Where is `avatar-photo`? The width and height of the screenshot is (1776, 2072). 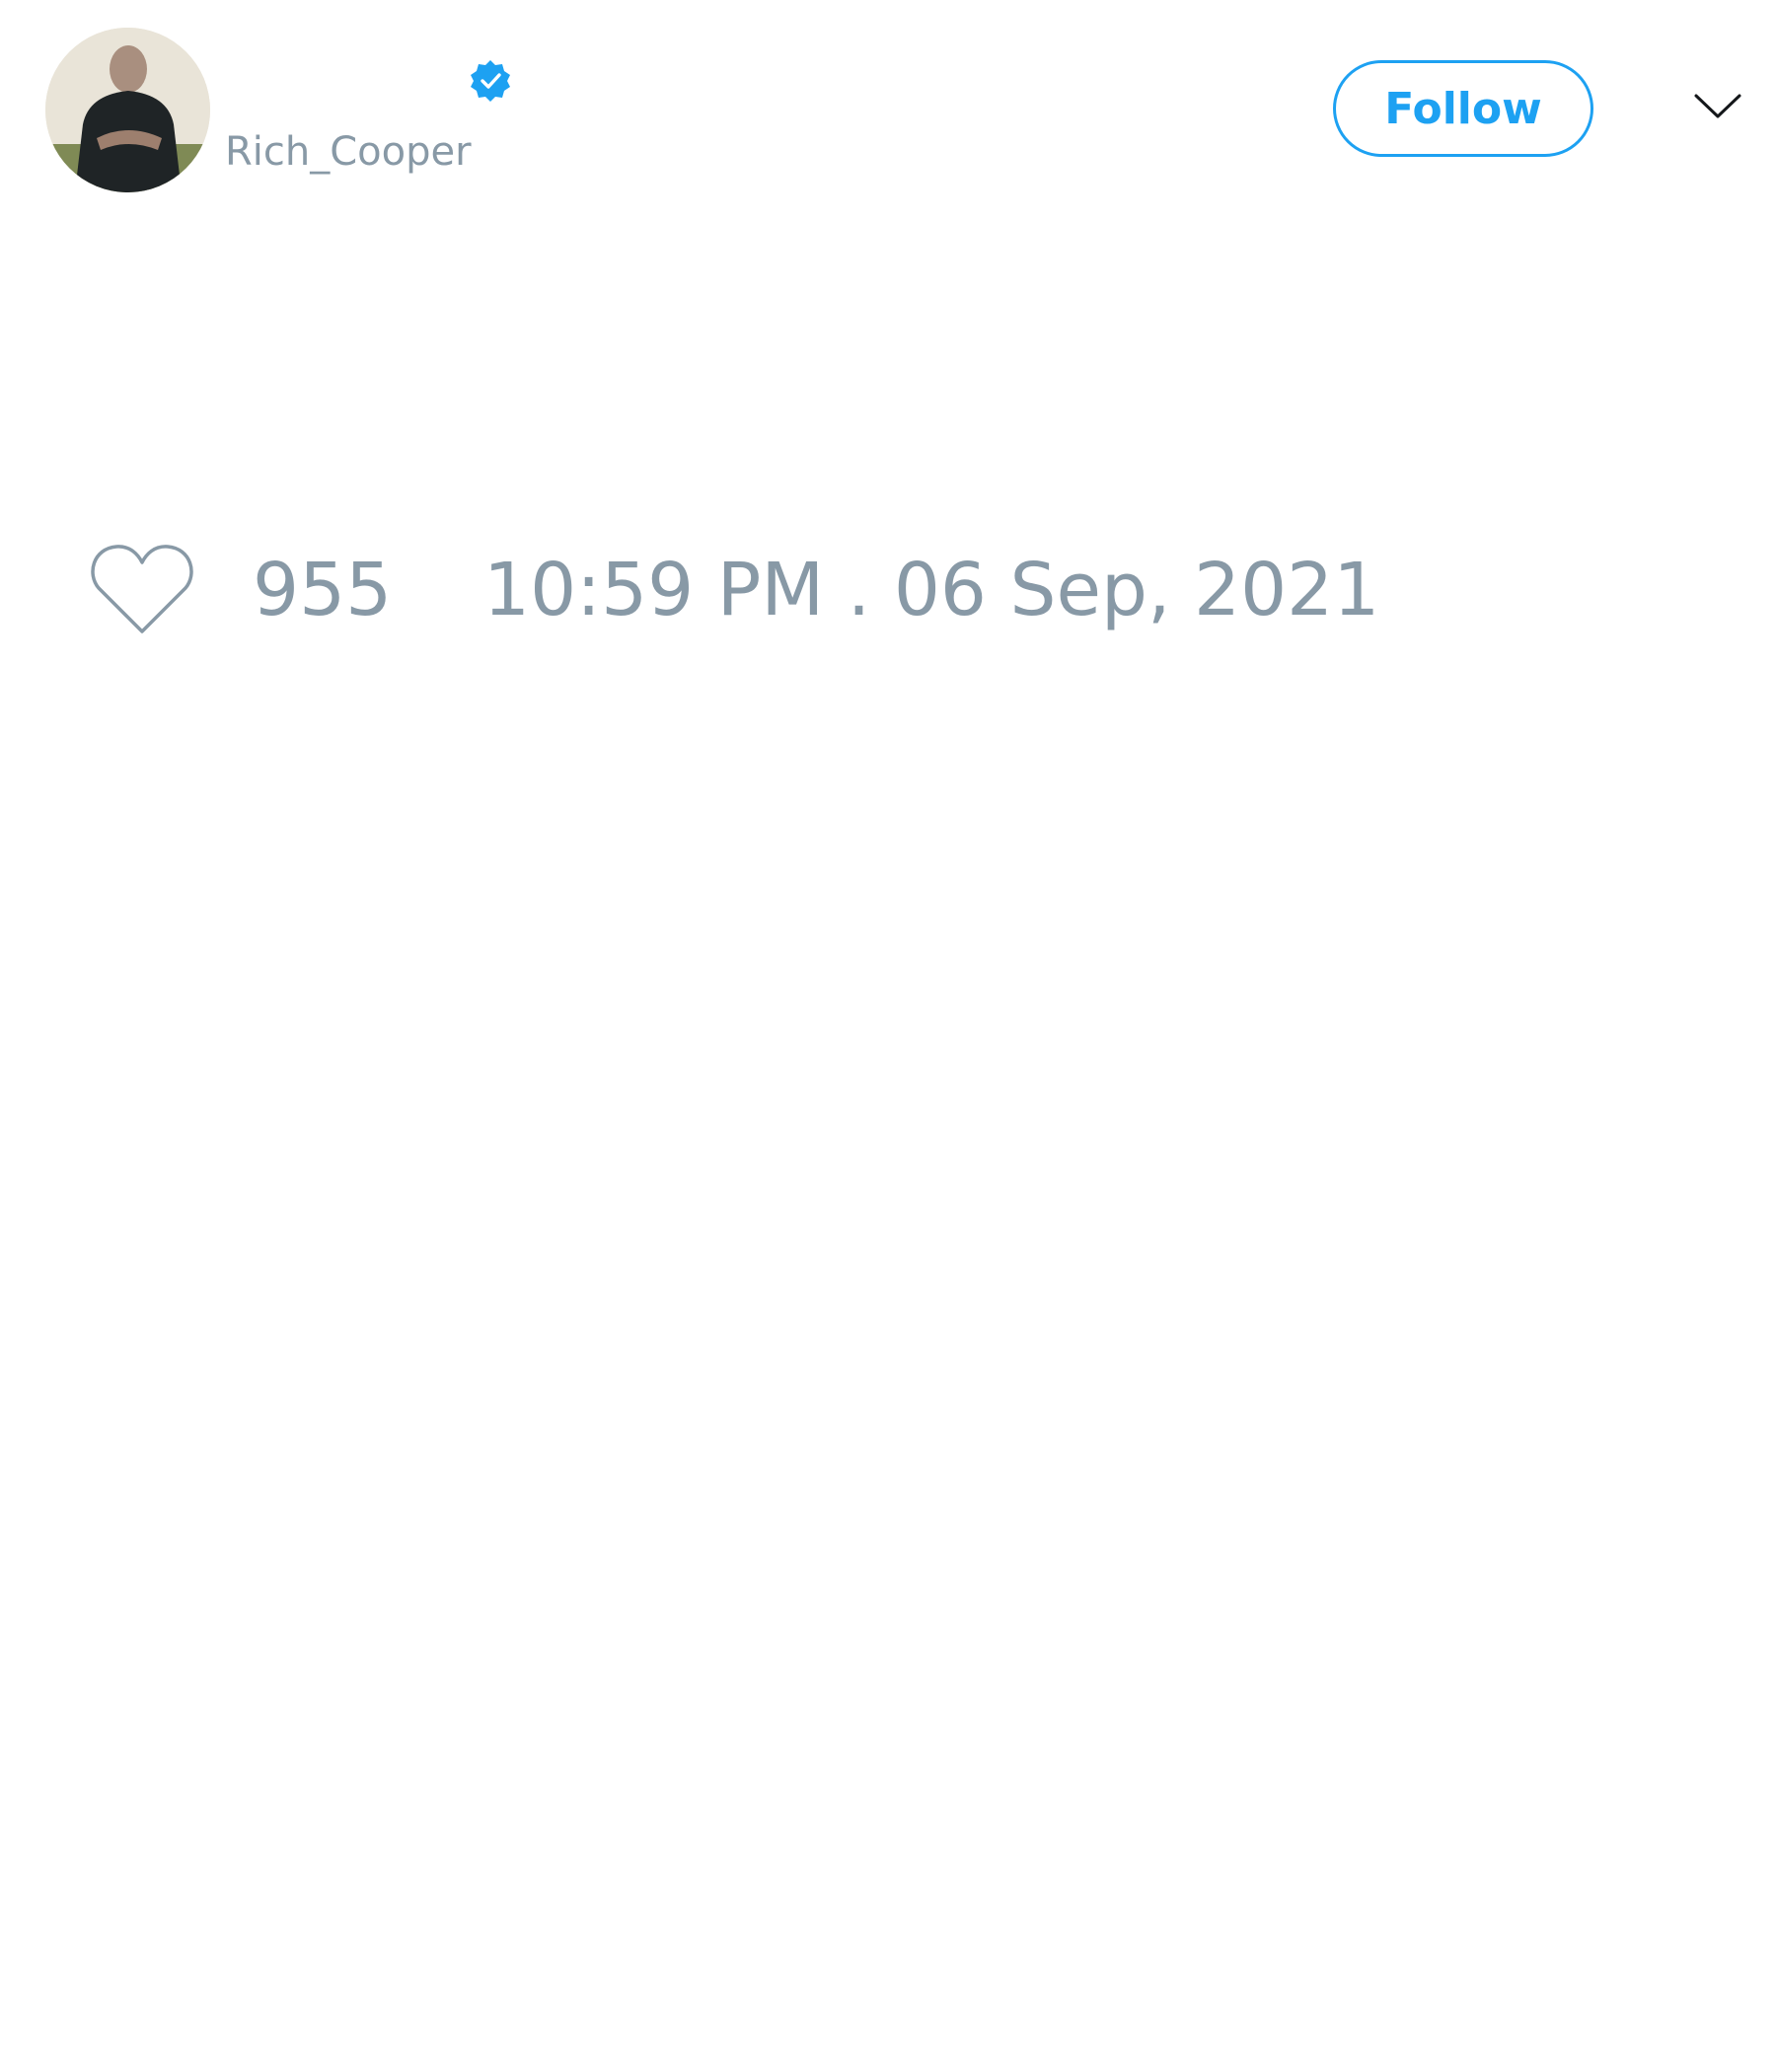 avatar-photo is located at coordinates (128, 110).